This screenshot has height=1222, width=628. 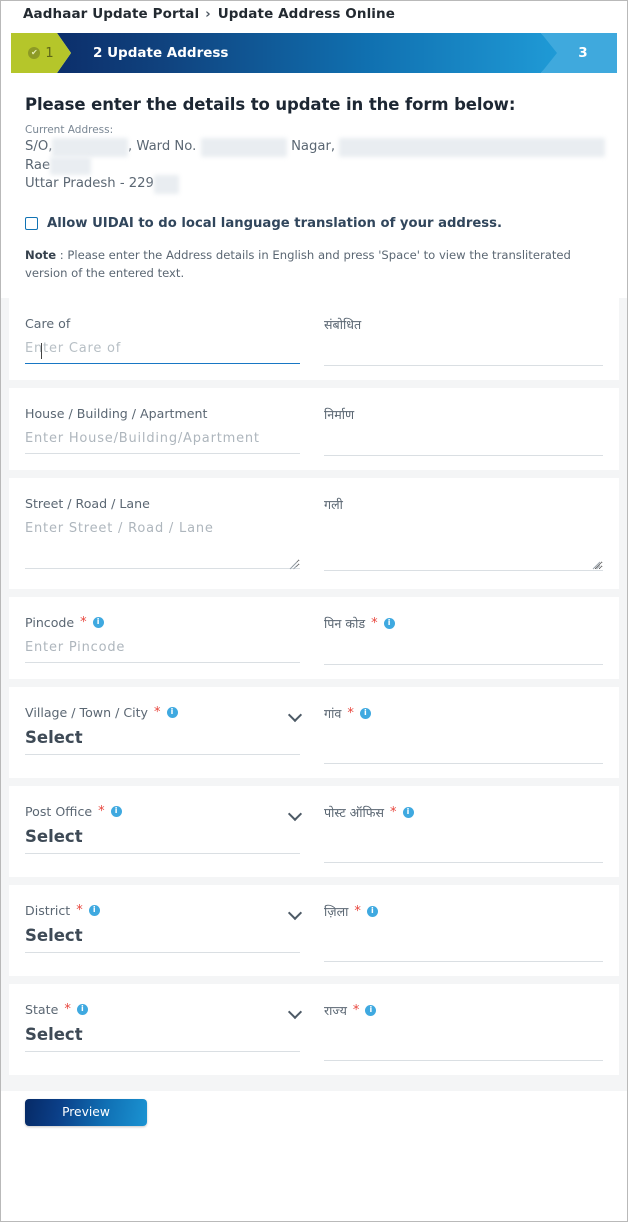 What do you see at coordinates (339, 414) in the screenshot?
I see `label-text: निर्माण` at bounding box center [339, 414].